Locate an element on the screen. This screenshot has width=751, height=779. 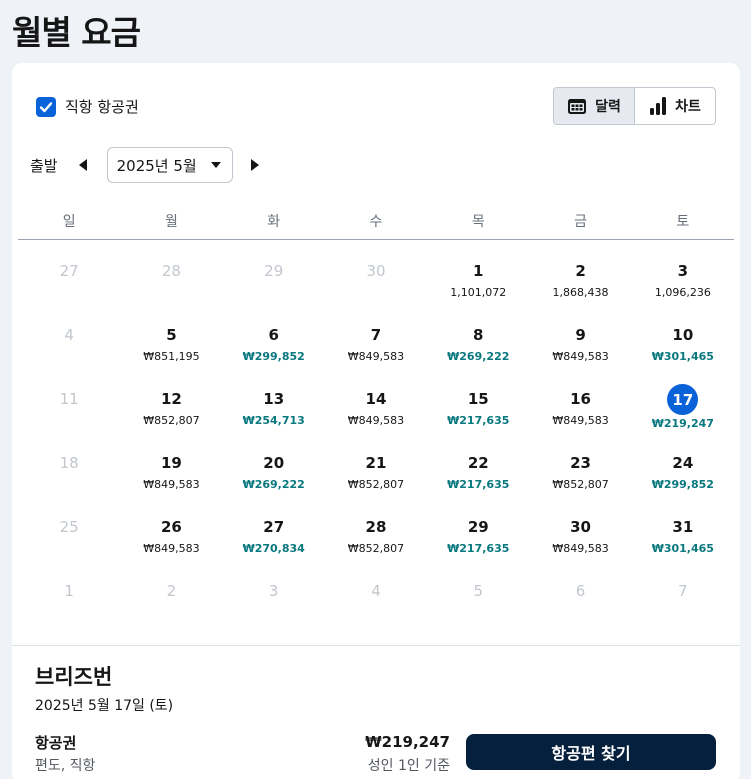
calendar-day: 7 ₩849,583 is located at coordinates (376, 336).